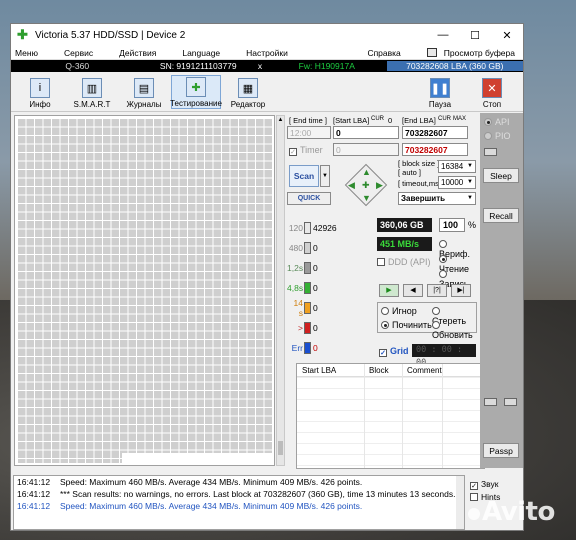 Image resolution: width=576 pixels, height=540 pixels. I want to click on defects-table: Start LBA Block Comment, so click(390, 416).